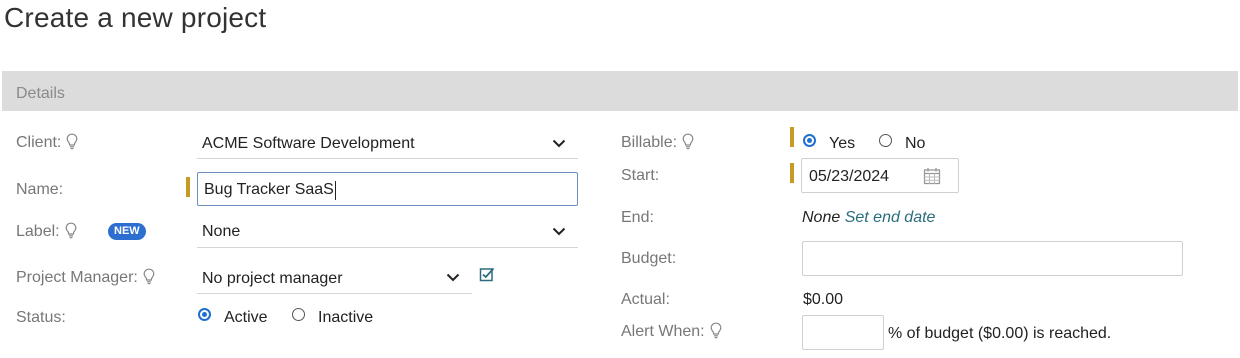 The image size is (1240, 358). Describe the element at coordinates (308, 143) in the screenshot. I see `client-select-value: ACME Software Development` at that location.